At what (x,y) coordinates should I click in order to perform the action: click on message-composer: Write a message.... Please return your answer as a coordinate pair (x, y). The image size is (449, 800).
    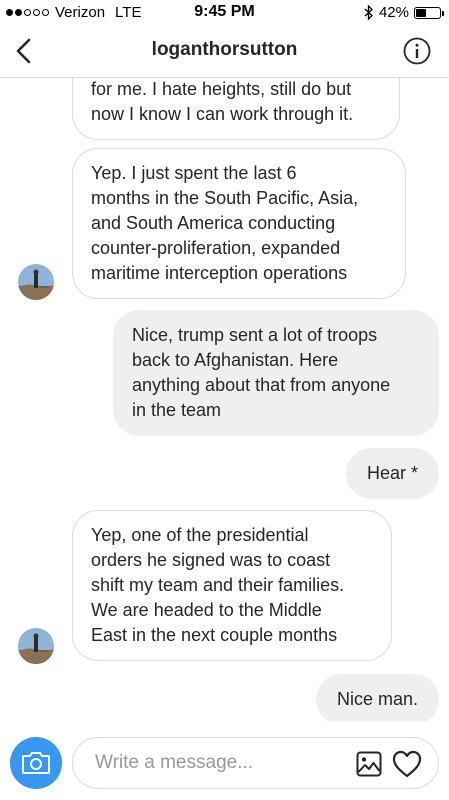
    Looking at the image, I should click on (224, 764).